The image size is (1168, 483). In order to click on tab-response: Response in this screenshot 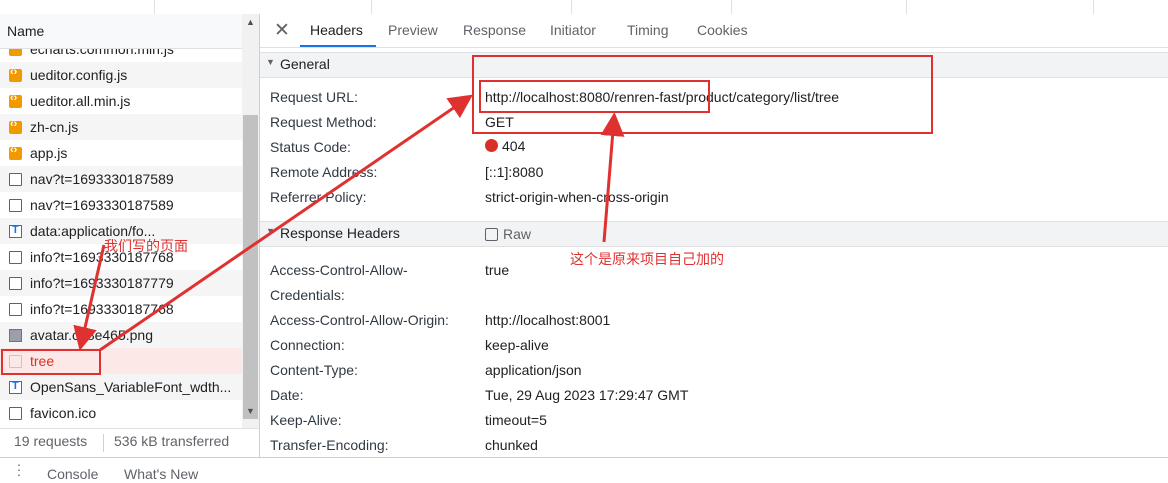, I will do `click(494, 30)`.